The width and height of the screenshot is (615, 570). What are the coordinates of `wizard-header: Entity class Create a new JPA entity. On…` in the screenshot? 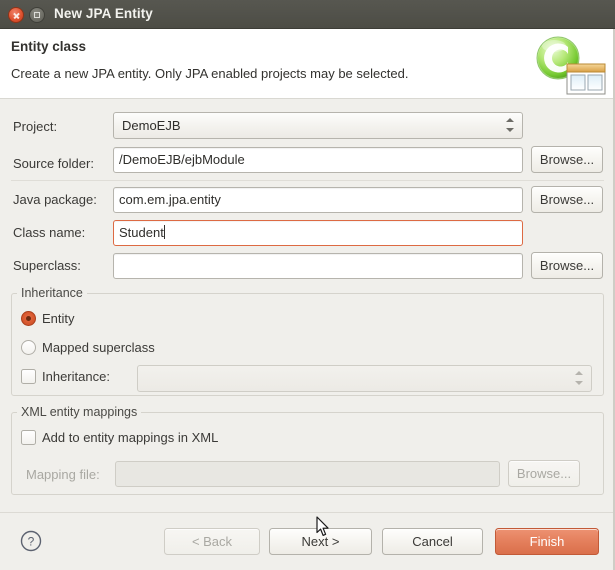 It's located at (307, 64).